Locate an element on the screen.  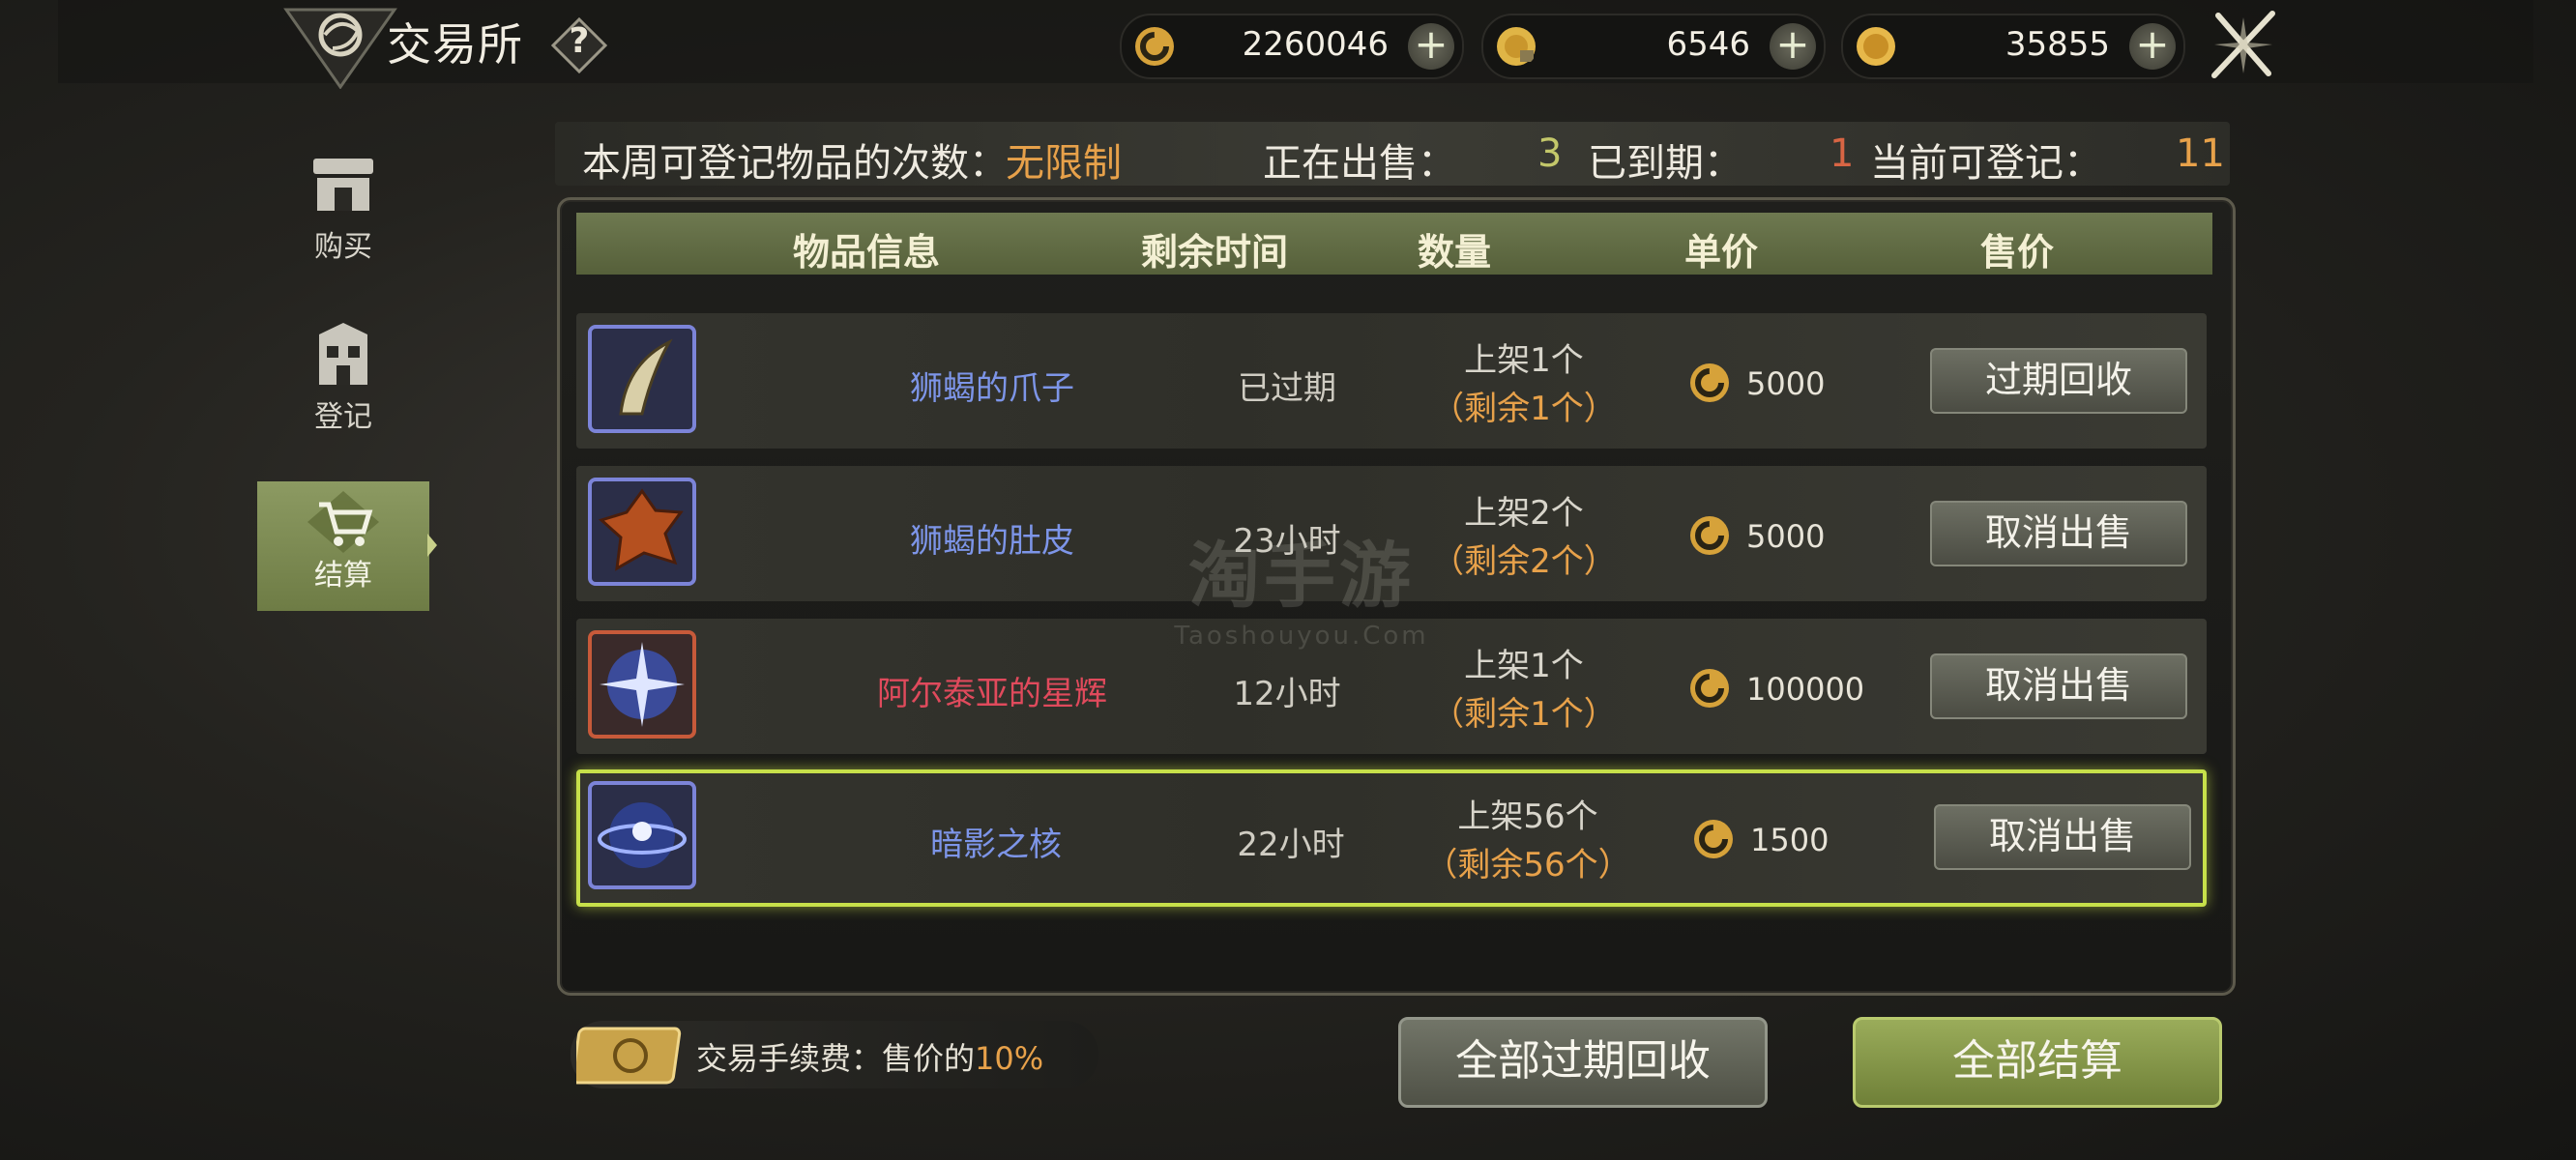
register-icon is located at coordinates (343, 354).